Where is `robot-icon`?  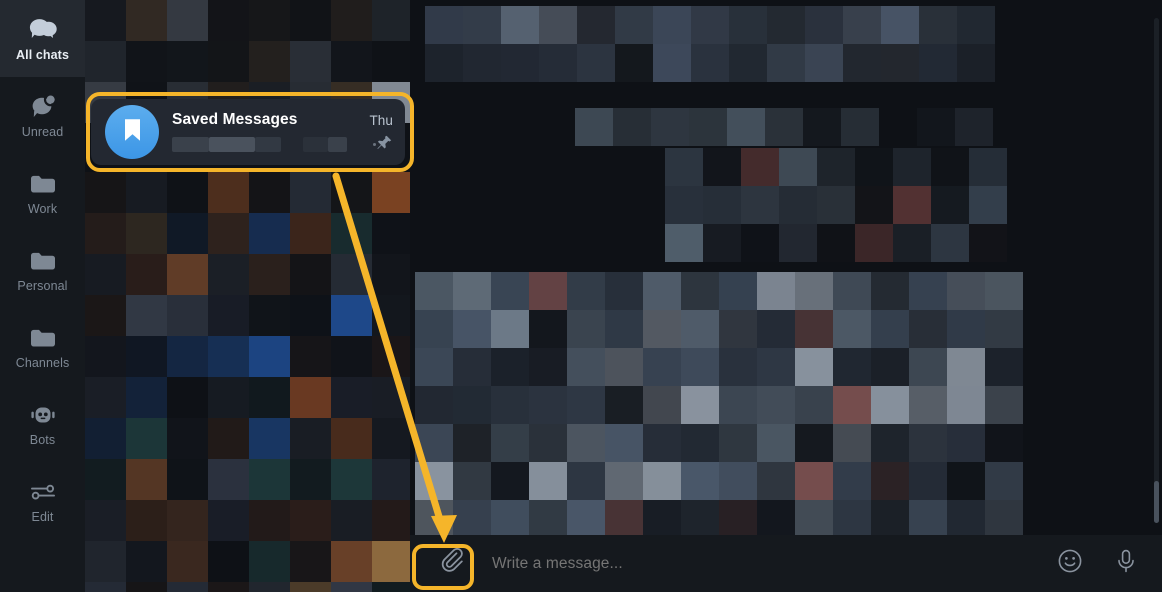 robot-icon is located at coordinates (43, 415).